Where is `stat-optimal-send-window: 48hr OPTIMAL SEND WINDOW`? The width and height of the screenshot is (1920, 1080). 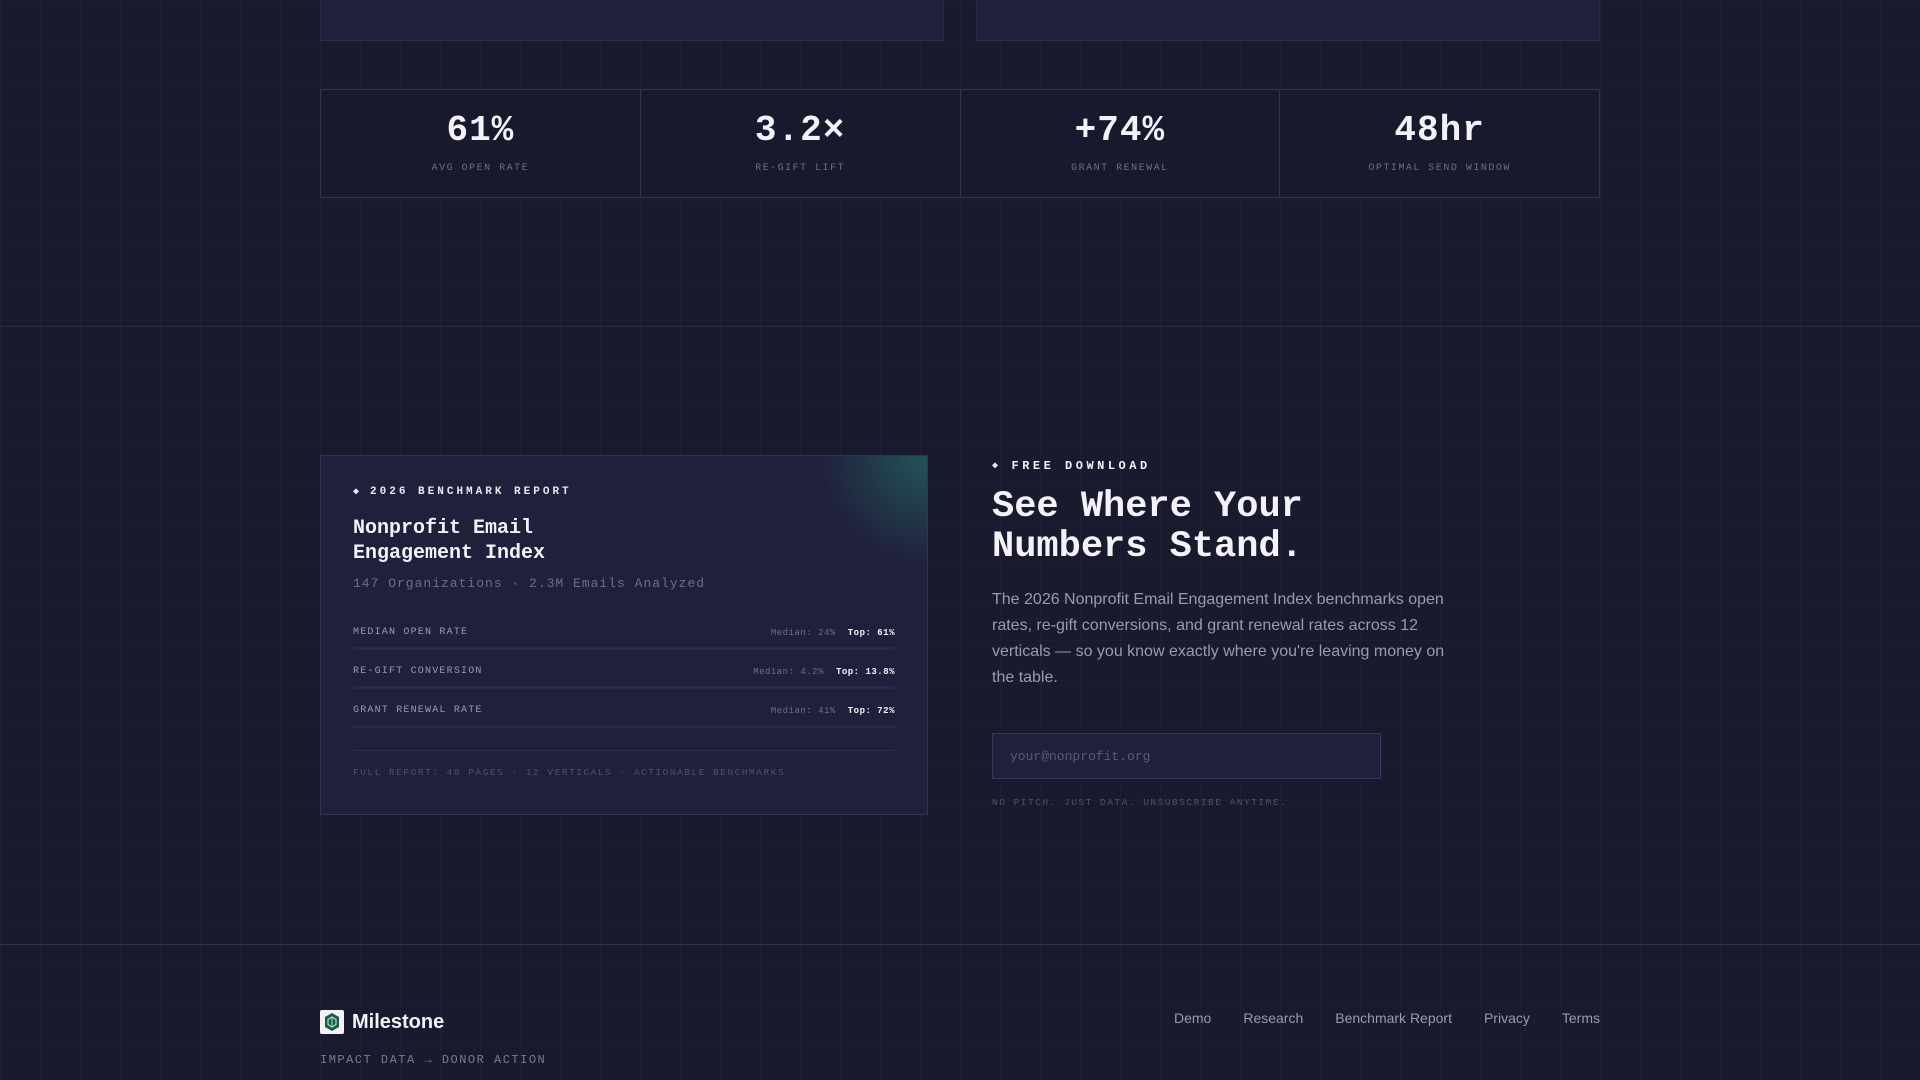 stat-optimal-send-window: 48hr OPTIMAL SEND WINDOW is located at coordinates (1439, 143).